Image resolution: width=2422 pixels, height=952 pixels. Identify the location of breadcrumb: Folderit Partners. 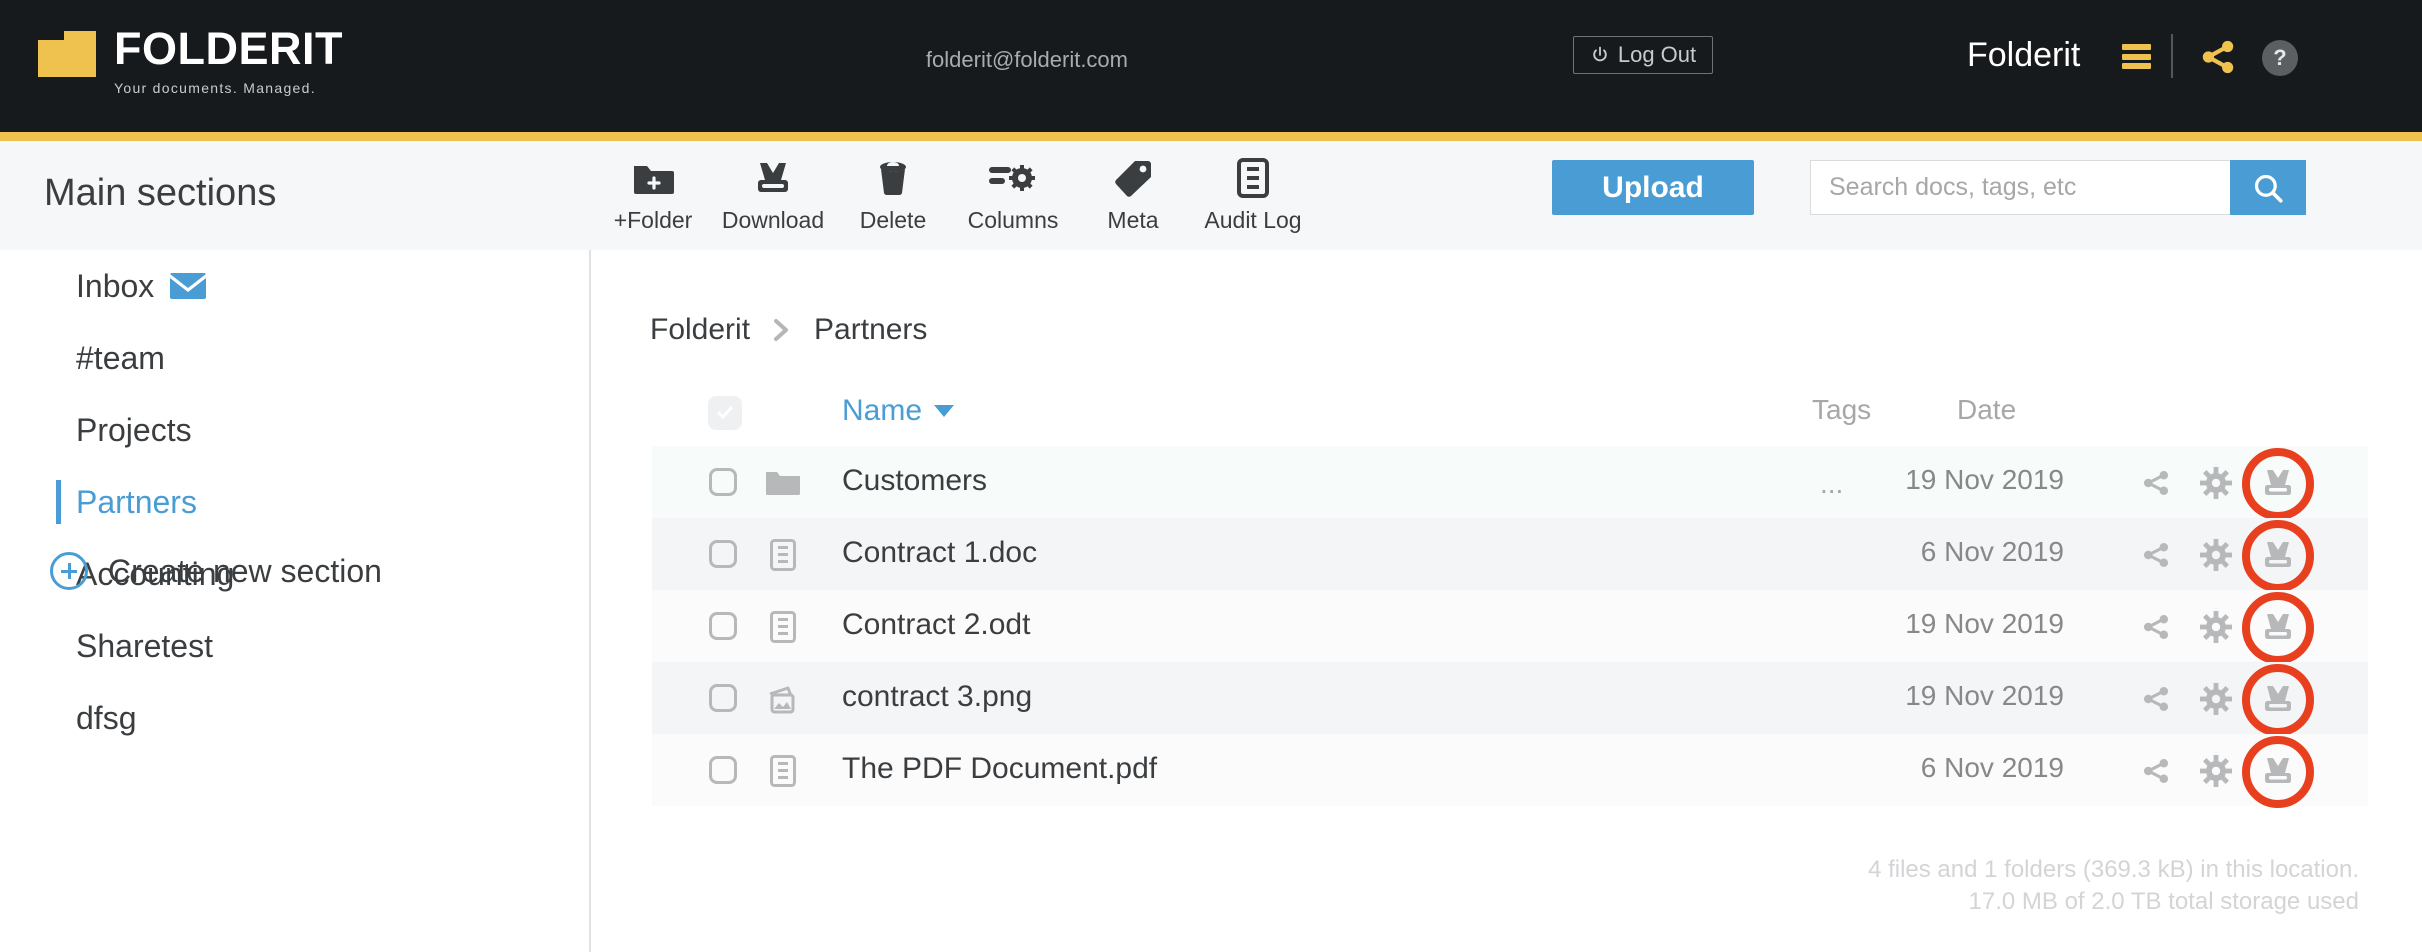
(788, 330).